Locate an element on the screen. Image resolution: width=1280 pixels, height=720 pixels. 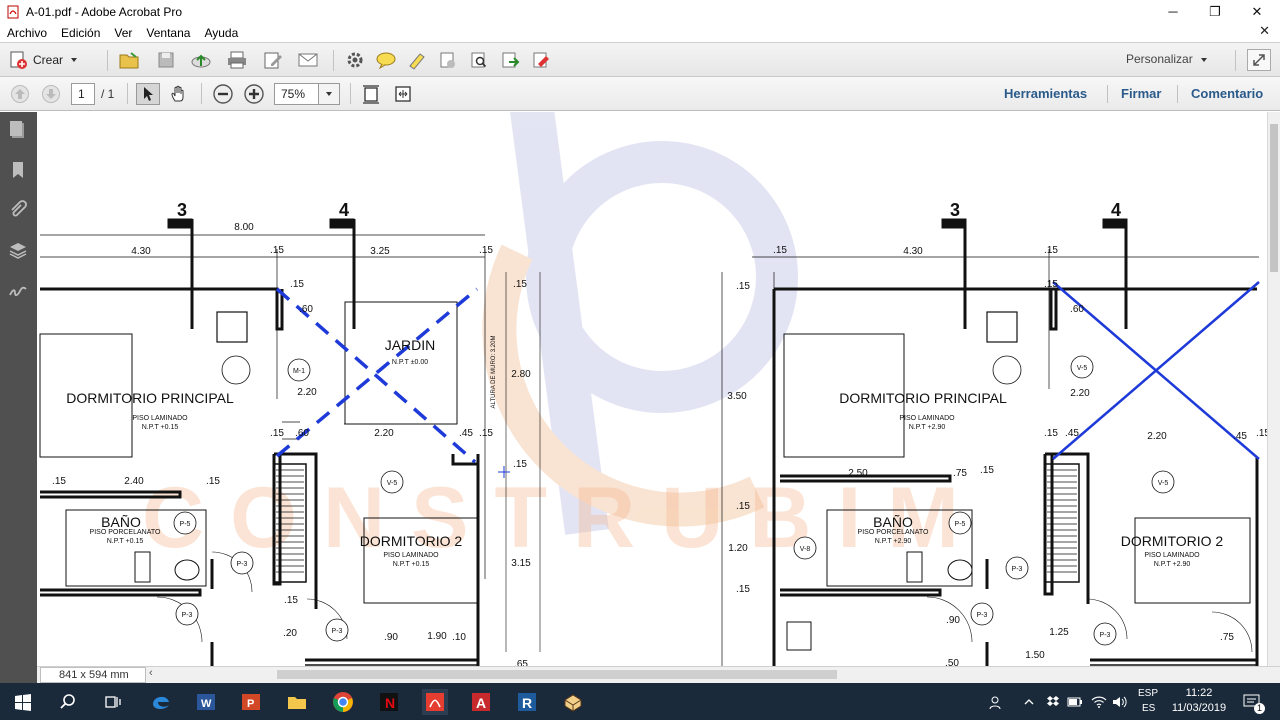
stamp-icon is located at coordinates (448, 60).